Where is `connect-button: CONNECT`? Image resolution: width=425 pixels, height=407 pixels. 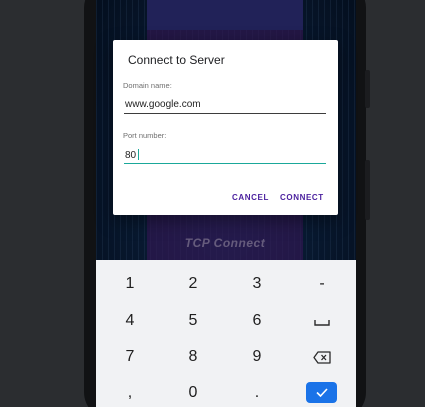 connect-button: CONNECT is located at coordinates (302, 197).